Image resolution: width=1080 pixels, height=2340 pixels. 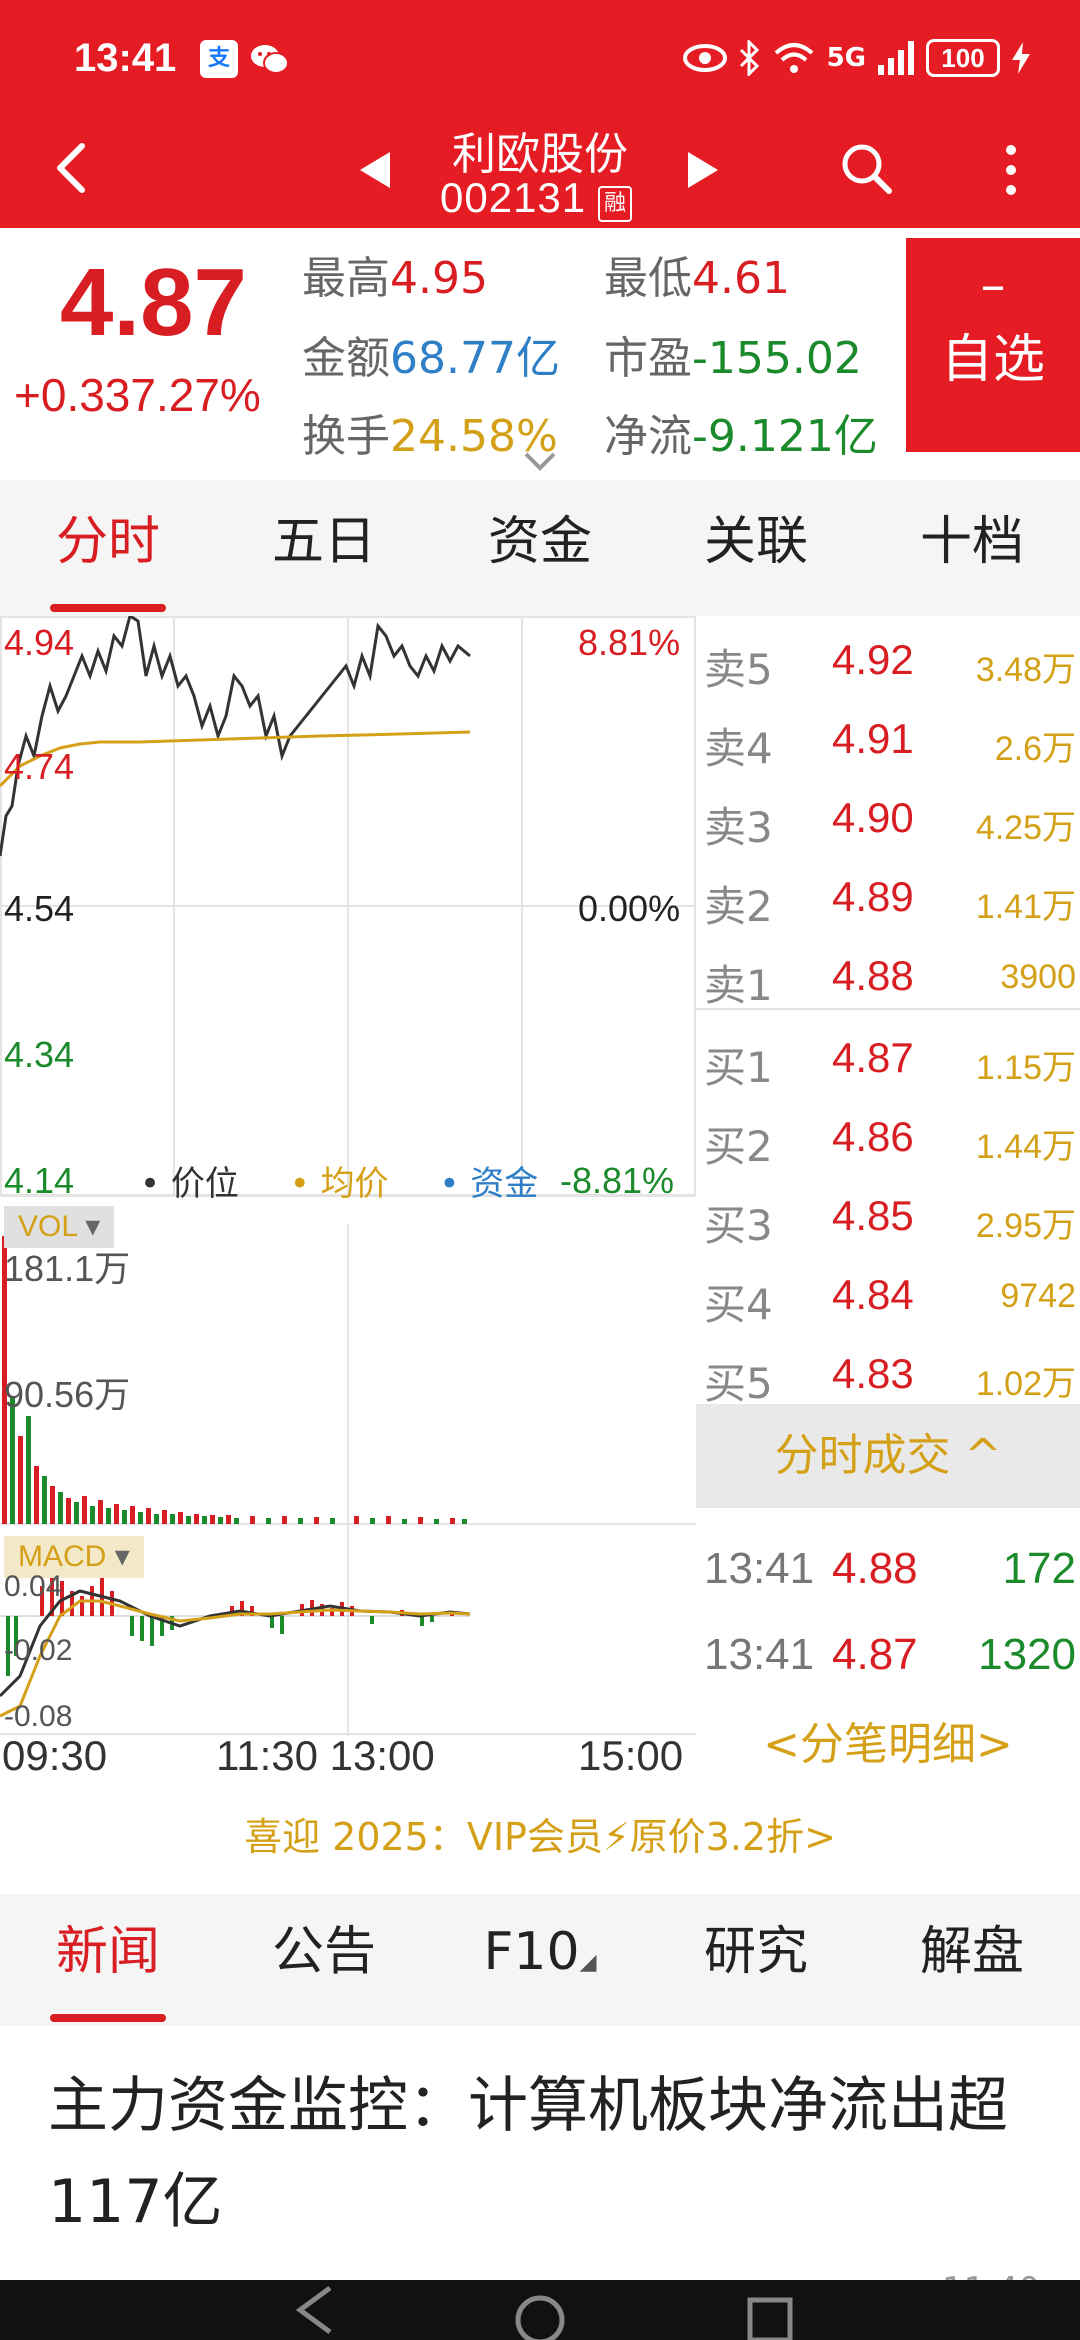 I want to click on stat-amount: 金额68.77亿, so click(x=431, y=354).